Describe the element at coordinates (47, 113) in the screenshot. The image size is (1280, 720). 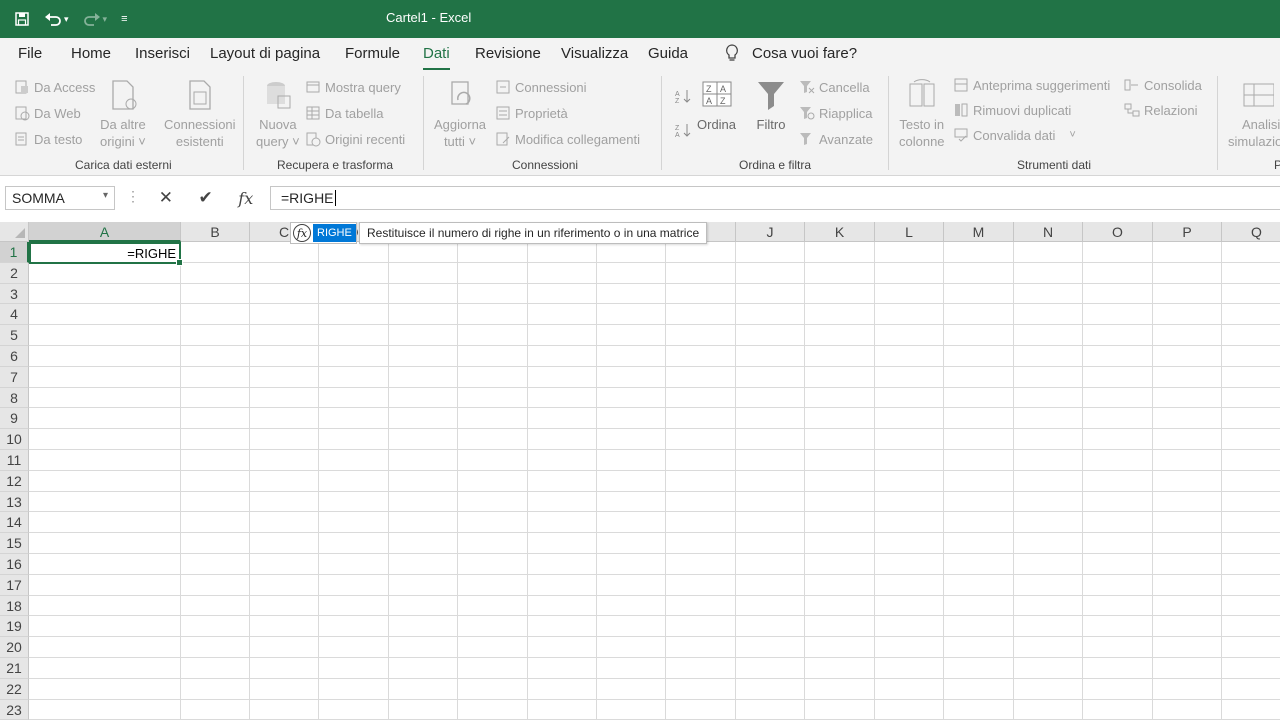
I see `from-web-button: Da Web` at that location.